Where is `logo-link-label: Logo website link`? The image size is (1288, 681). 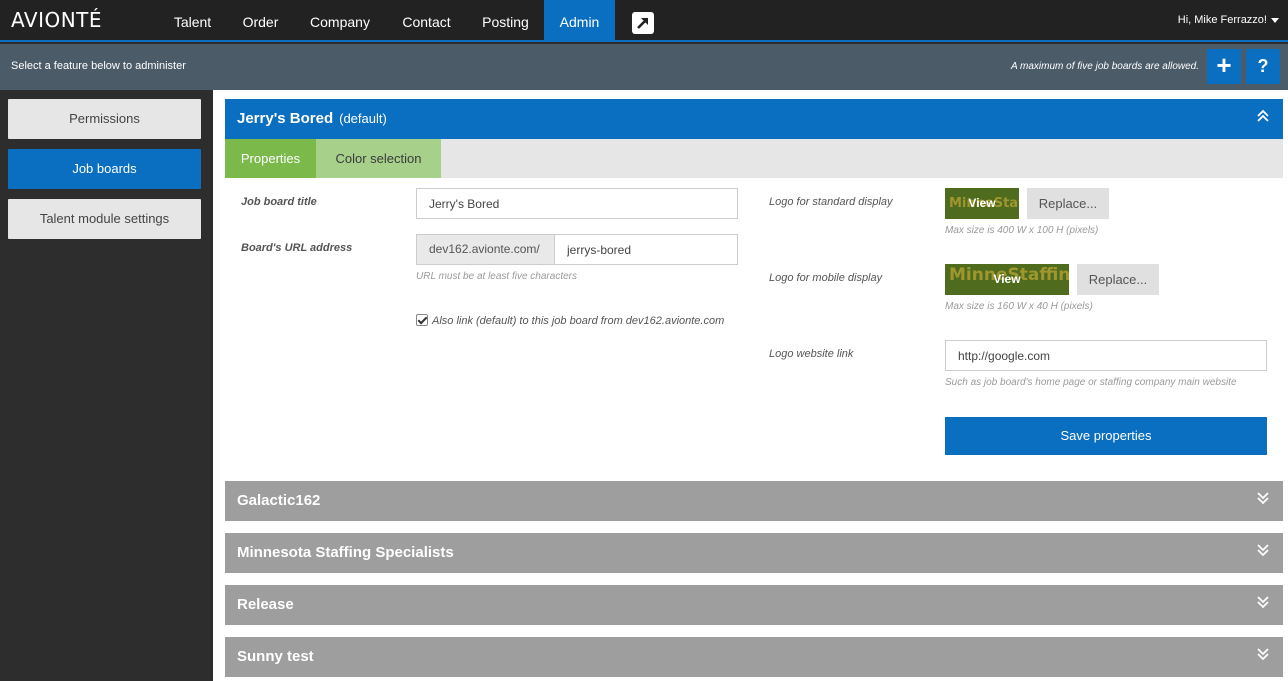 logo-link-label: Logo website link is located at coordinates (811, 354).